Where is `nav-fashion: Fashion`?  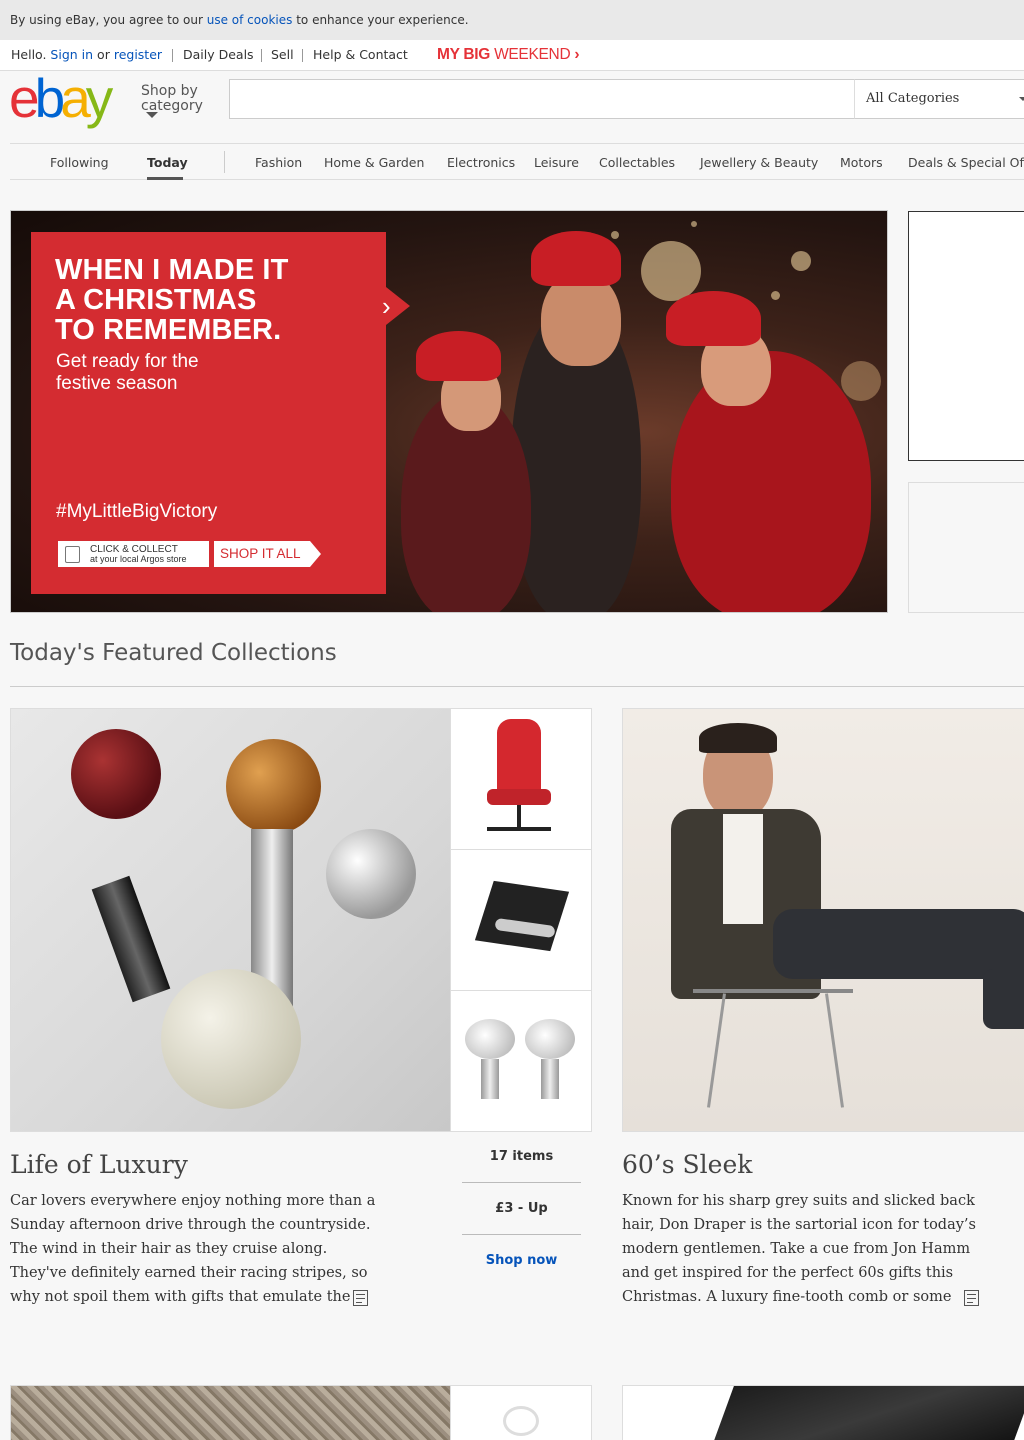
nav-fashion: Fashion is located at coordinates (278, 162).